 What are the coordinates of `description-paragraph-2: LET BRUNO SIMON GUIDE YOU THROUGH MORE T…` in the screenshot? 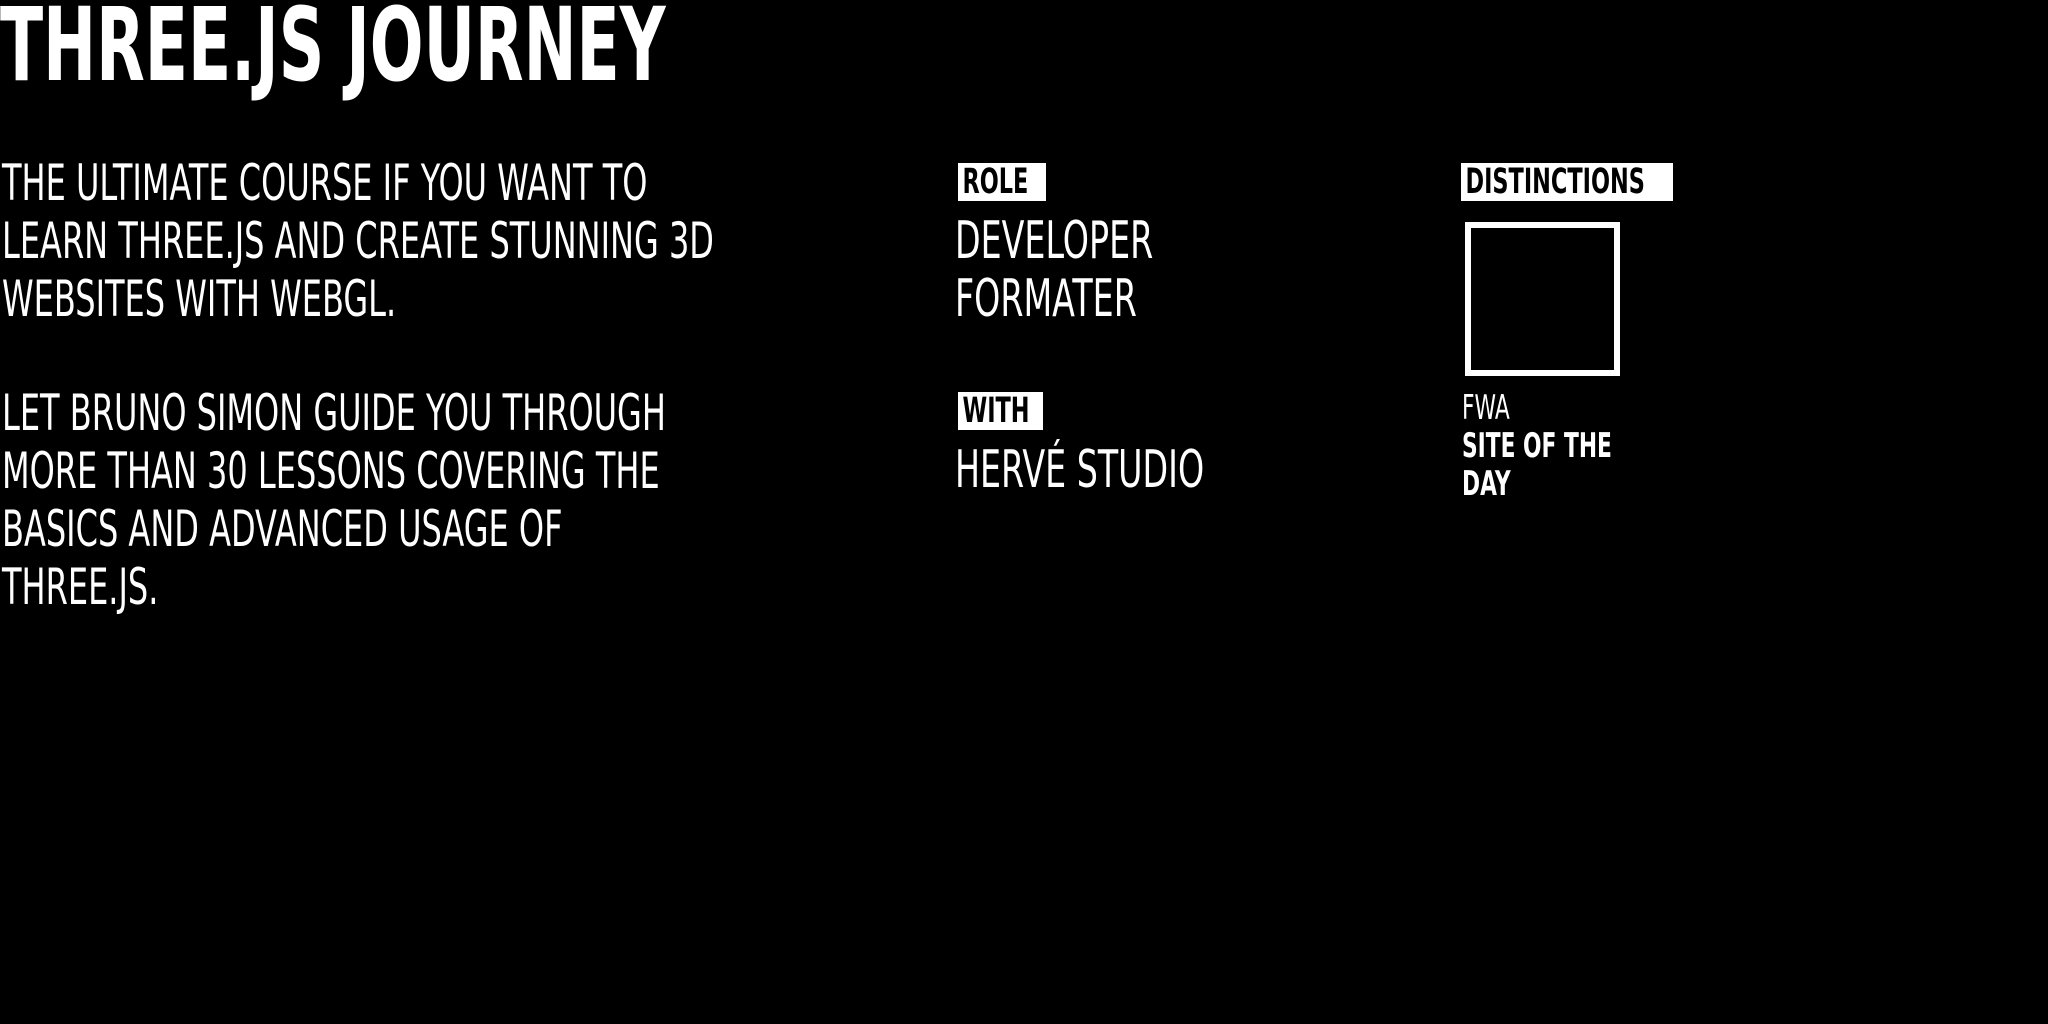 It's located at (334, 500).